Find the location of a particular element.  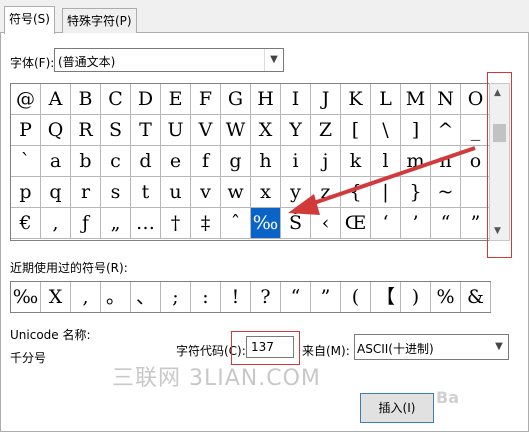

symbol-cell: Q is located at coordinates (56, 130).